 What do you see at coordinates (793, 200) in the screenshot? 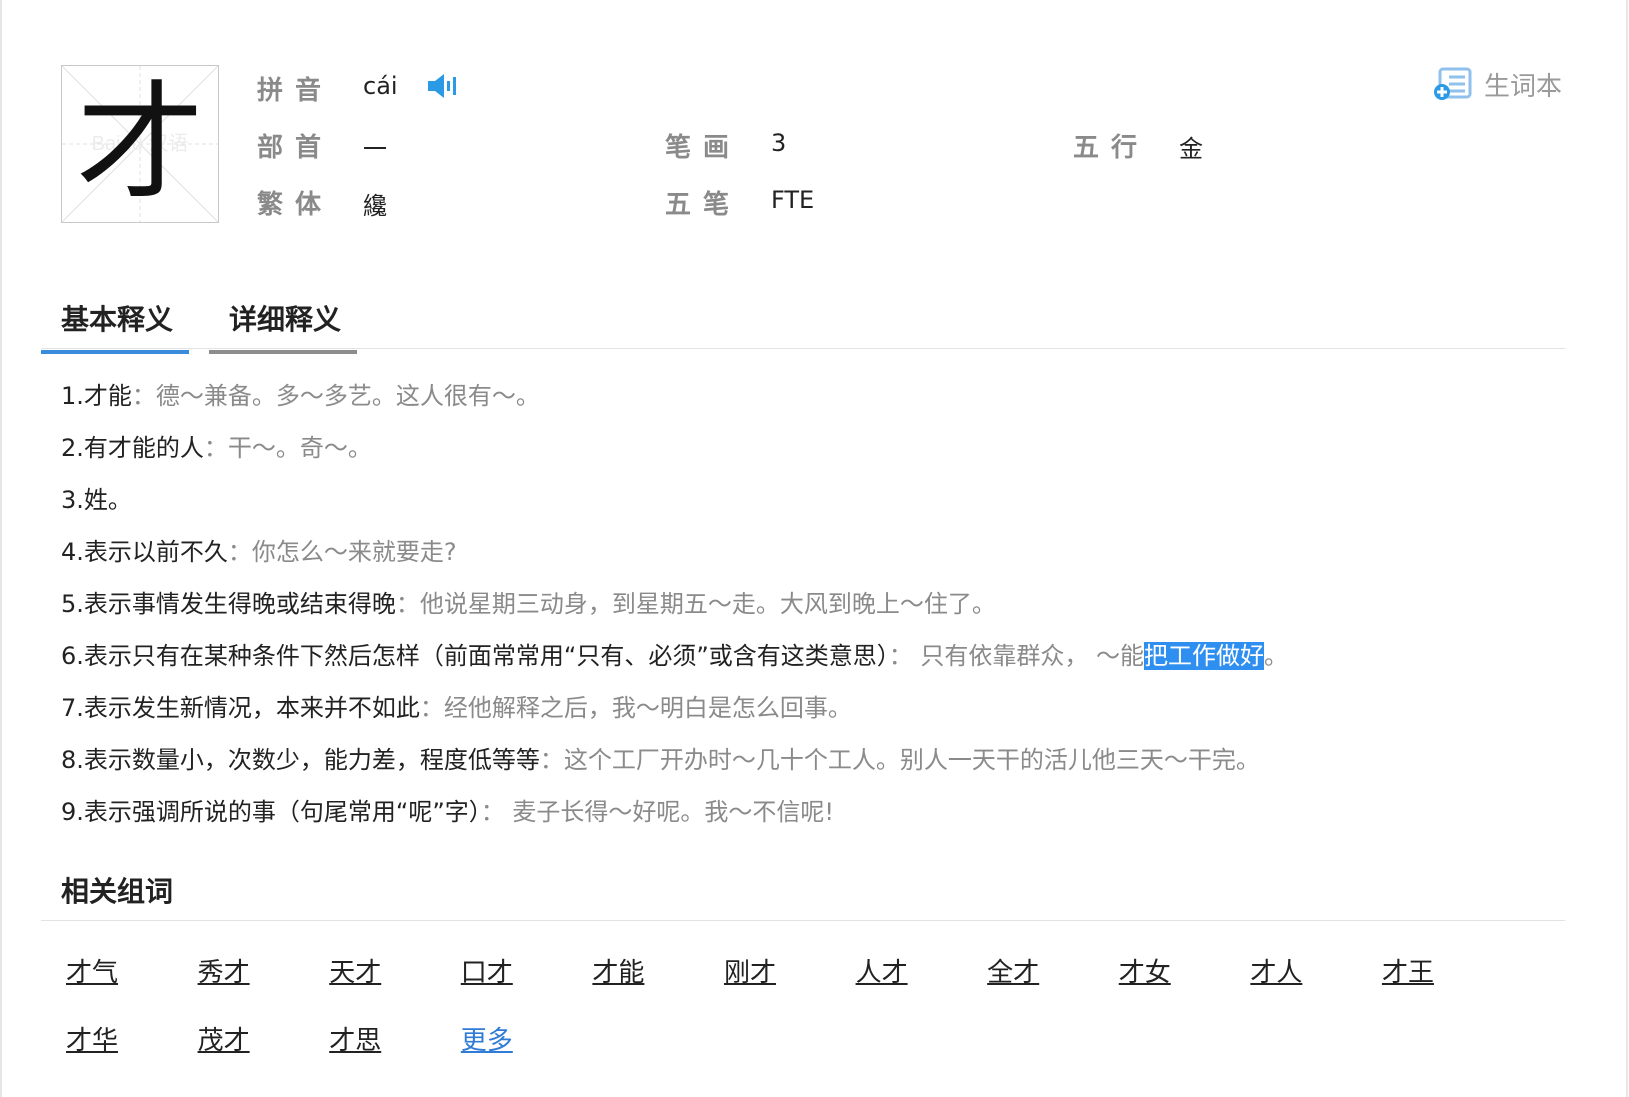
I see `wubi-value: FTE` at bounding box center [793, 200].